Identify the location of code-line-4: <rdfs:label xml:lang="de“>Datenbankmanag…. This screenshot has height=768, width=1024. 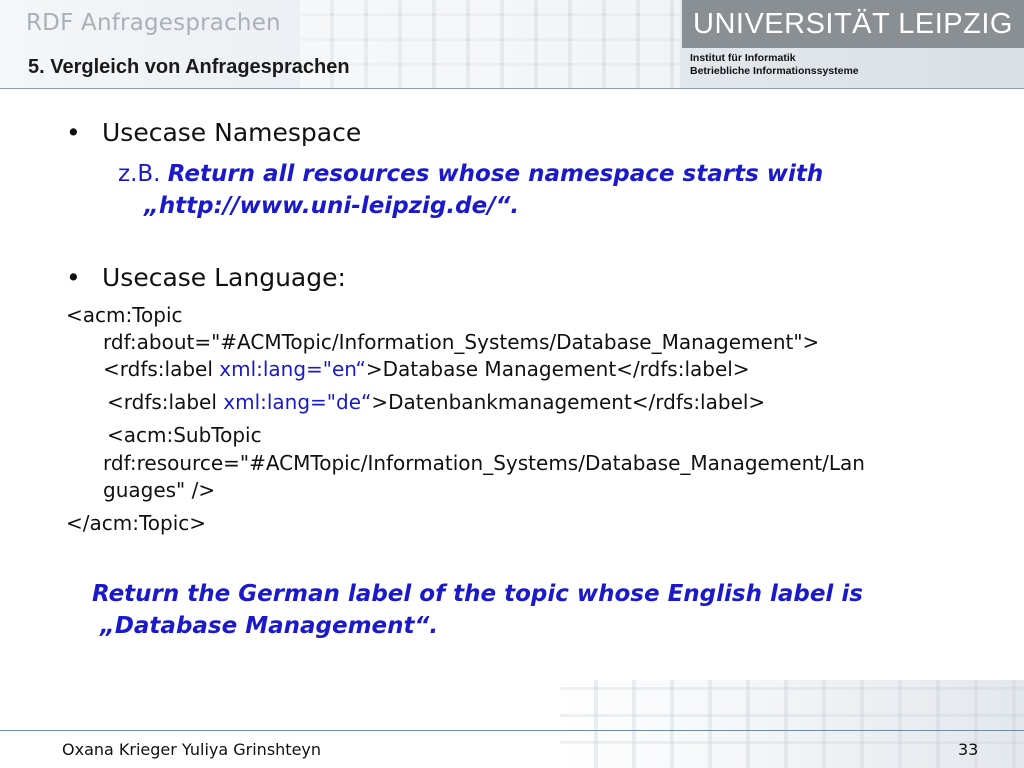
(436, 402).